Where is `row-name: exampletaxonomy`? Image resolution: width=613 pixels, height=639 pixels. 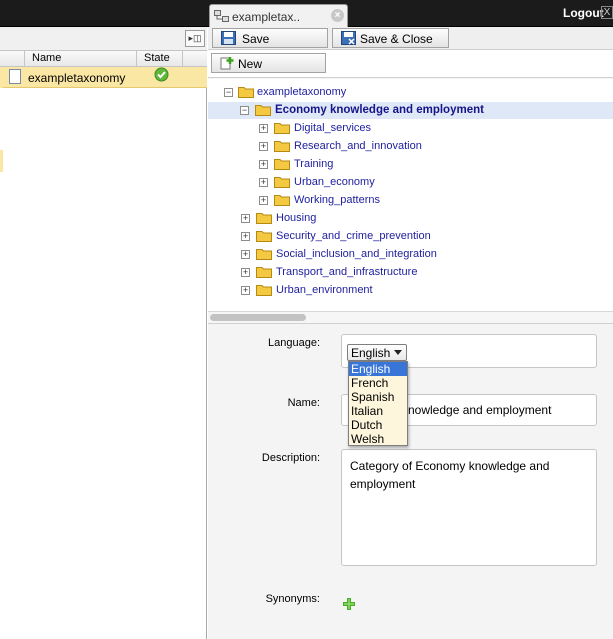
row-name: exampletaxonomy is located at coordinates (77, 78).